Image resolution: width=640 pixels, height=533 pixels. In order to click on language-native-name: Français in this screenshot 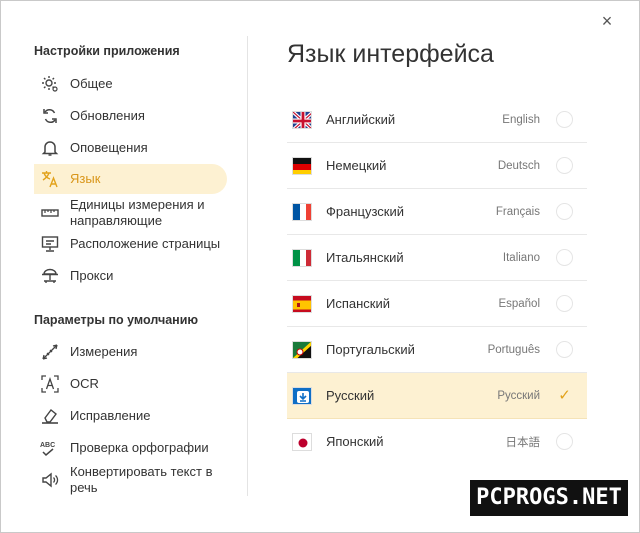, I will do `click(517, 211)`.